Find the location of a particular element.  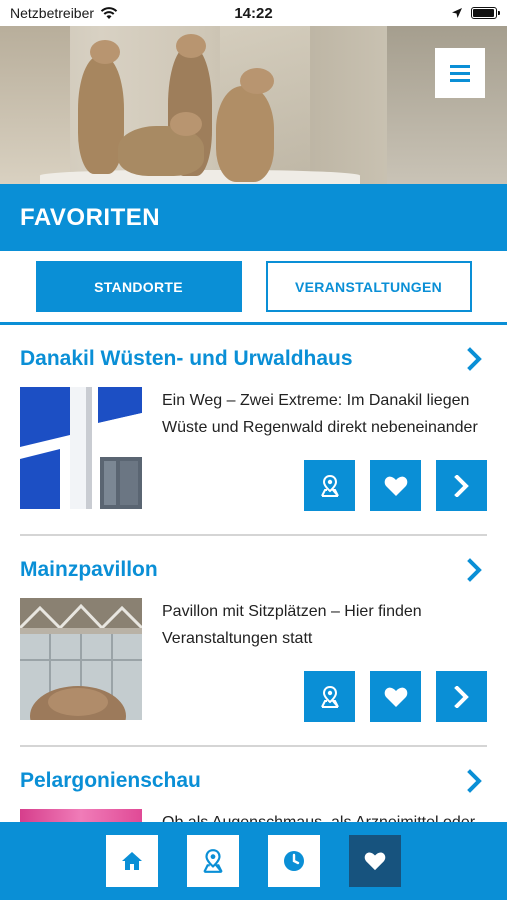

nav-schedule-button is located at coordinates (294, 861).